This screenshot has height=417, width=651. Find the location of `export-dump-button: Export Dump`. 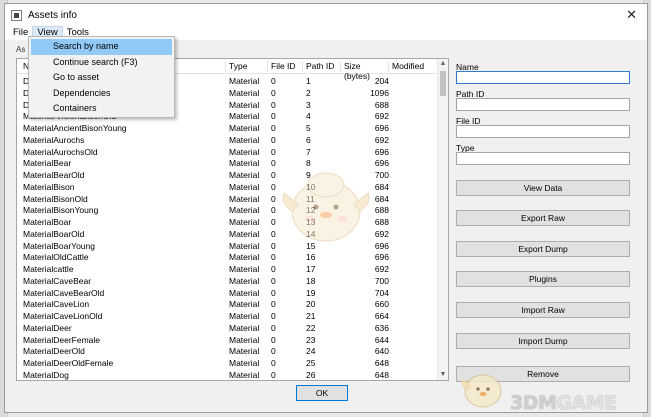

export-dump-button: Export Dump is located at coordinates (543, 249).